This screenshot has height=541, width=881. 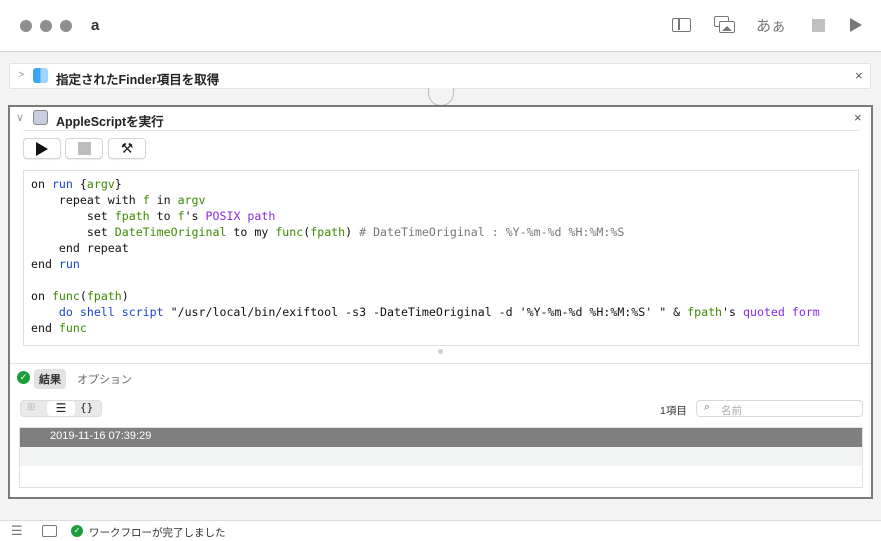 What do you see at coordinates (46, 26) in the screenshot?
I see `minimize-window-button` at bounding box center [46, 26].